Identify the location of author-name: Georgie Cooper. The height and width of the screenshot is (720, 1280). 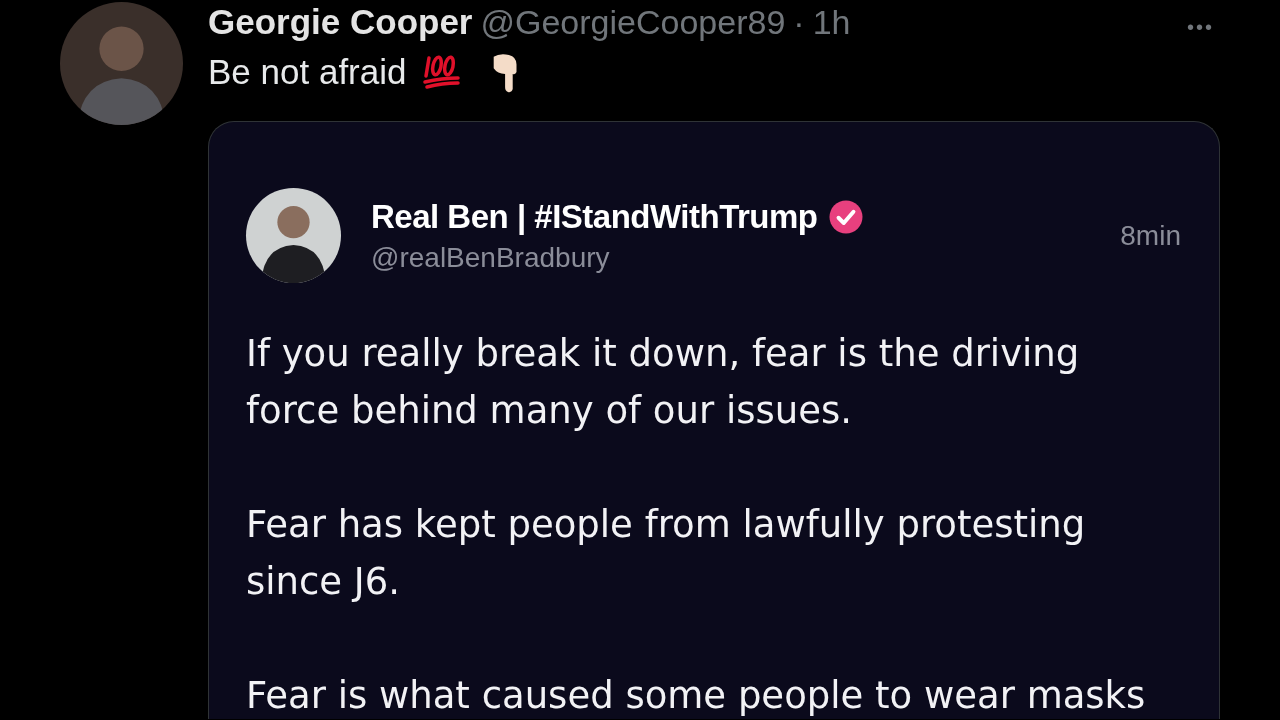
(340, 22).